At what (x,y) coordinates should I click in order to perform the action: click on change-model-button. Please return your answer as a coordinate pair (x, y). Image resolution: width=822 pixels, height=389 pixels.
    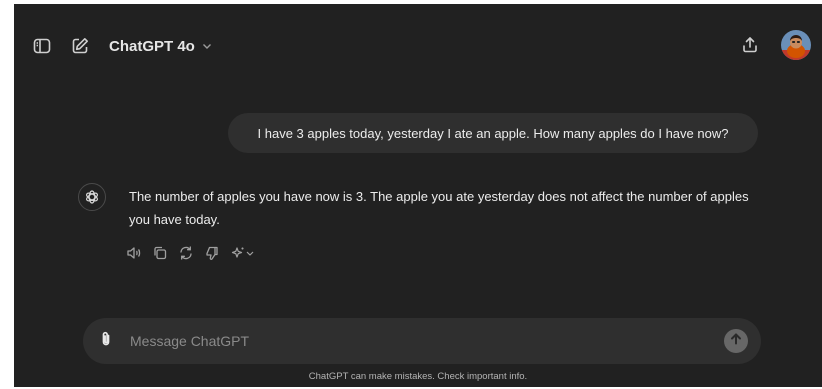
    Looking at the image, I should click on (243, 255).